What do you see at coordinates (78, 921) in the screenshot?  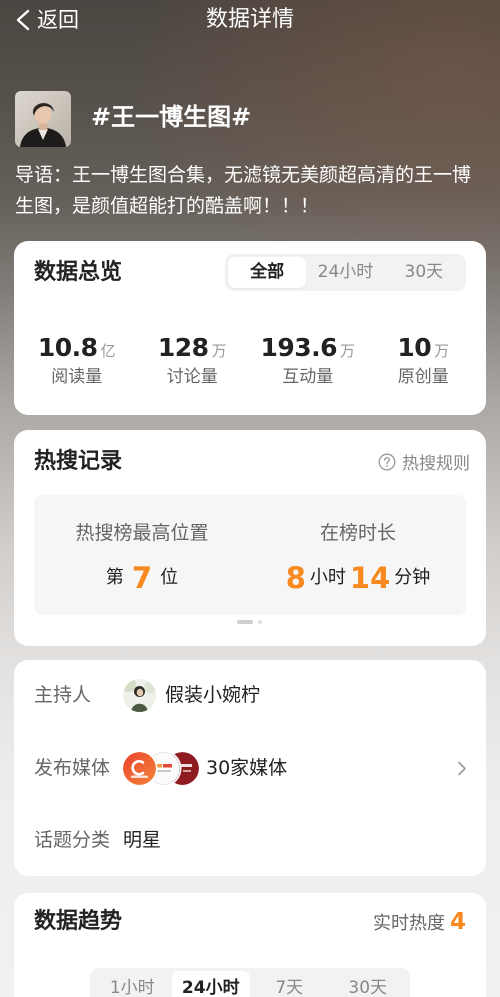 I see `trend-title: 数据趋势` at bounding box center [78, 921].